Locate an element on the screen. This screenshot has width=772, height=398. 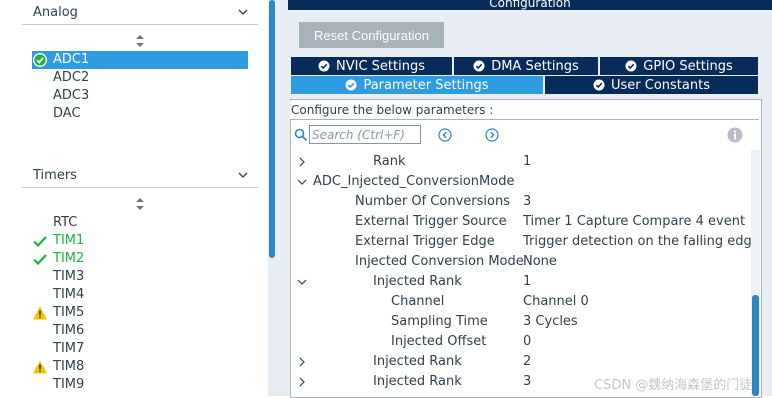
tree-item-label: TIM5 is located at coordinates (69, 312).